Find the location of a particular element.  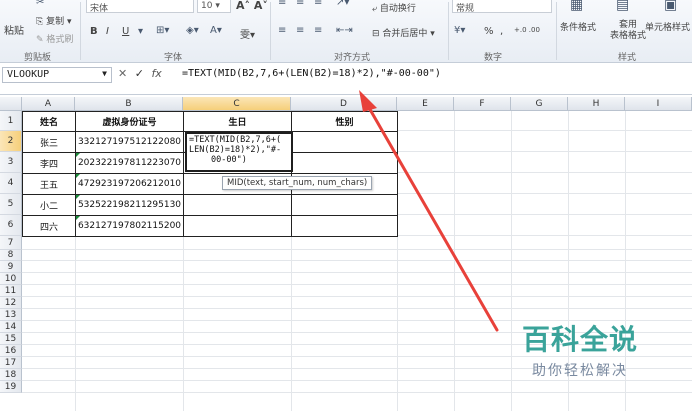

phonetic-button: 雯▾ is located at coordinates (247, 33).